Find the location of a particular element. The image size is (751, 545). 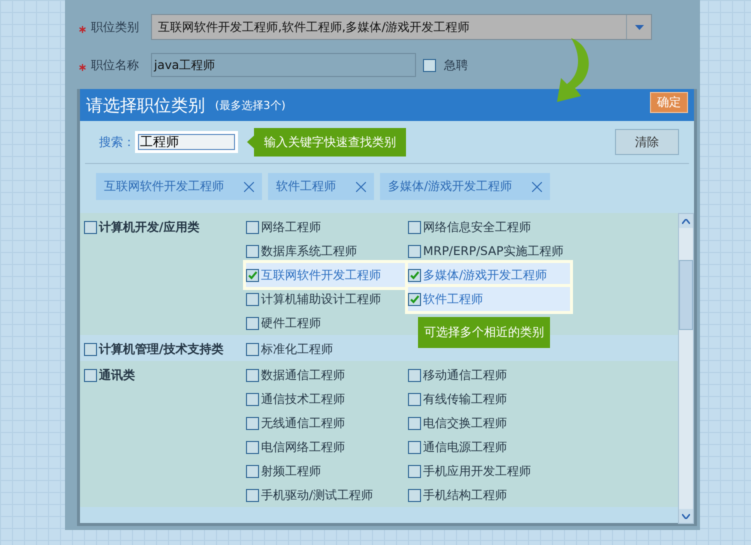

option-label: 电信网络工程师 is located at coordinates (303, 447).